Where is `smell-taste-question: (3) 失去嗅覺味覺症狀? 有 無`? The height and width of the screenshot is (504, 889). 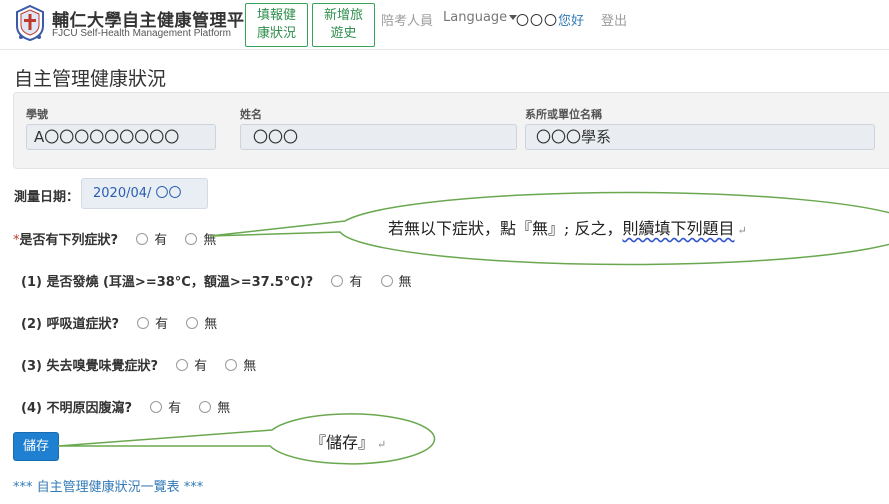 smell-taste-question: (3) 失去嗅覺味覺症狀? 有 無 is located at coordinates (138, 364).